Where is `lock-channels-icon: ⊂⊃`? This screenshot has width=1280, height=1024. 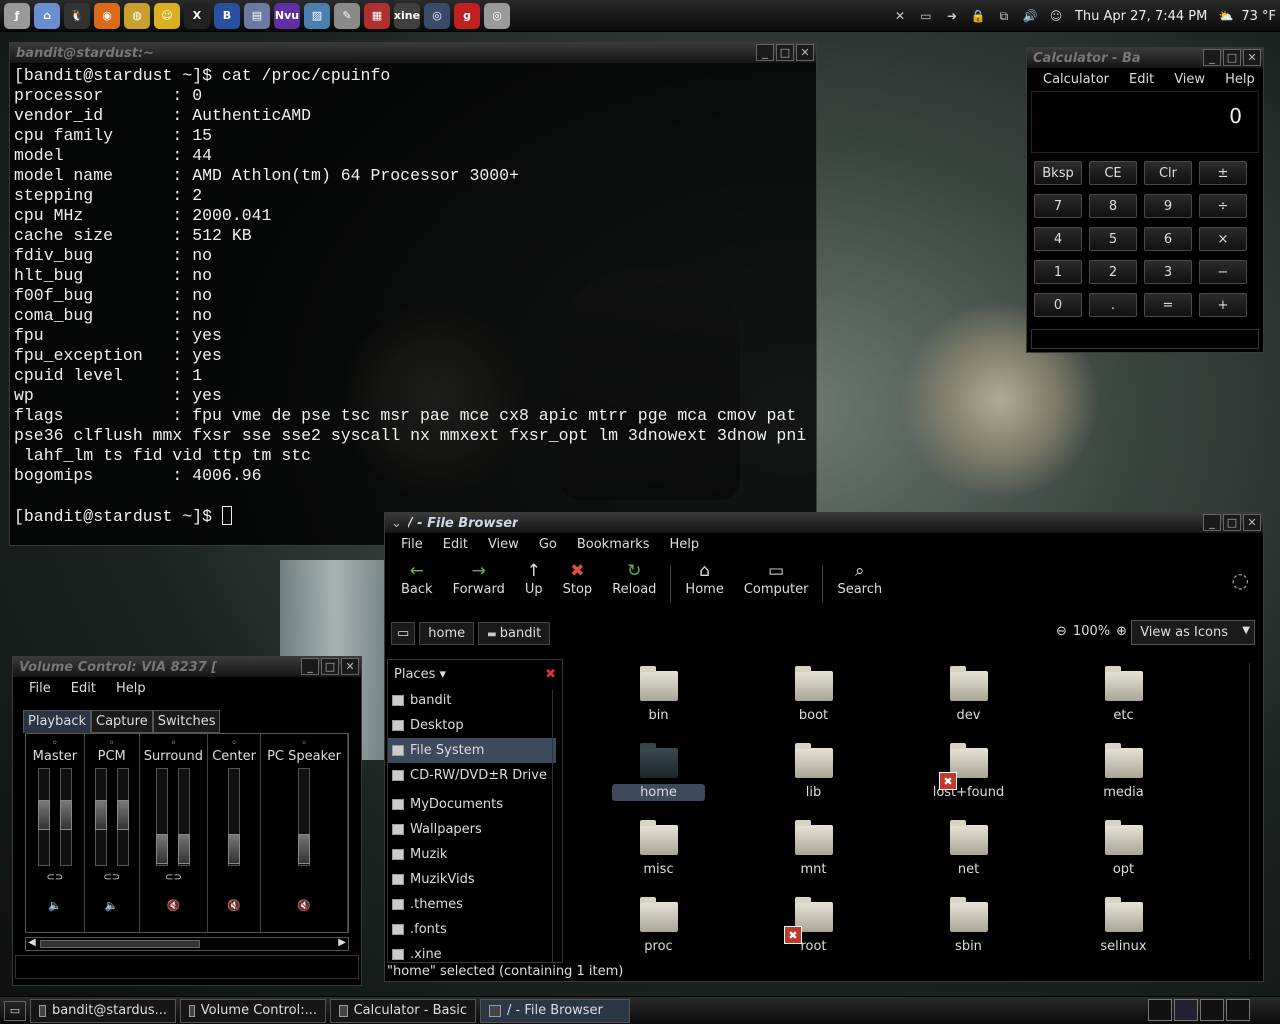 lock-channels-icon: ⊂⊃ is located at coordinates (173, 877).